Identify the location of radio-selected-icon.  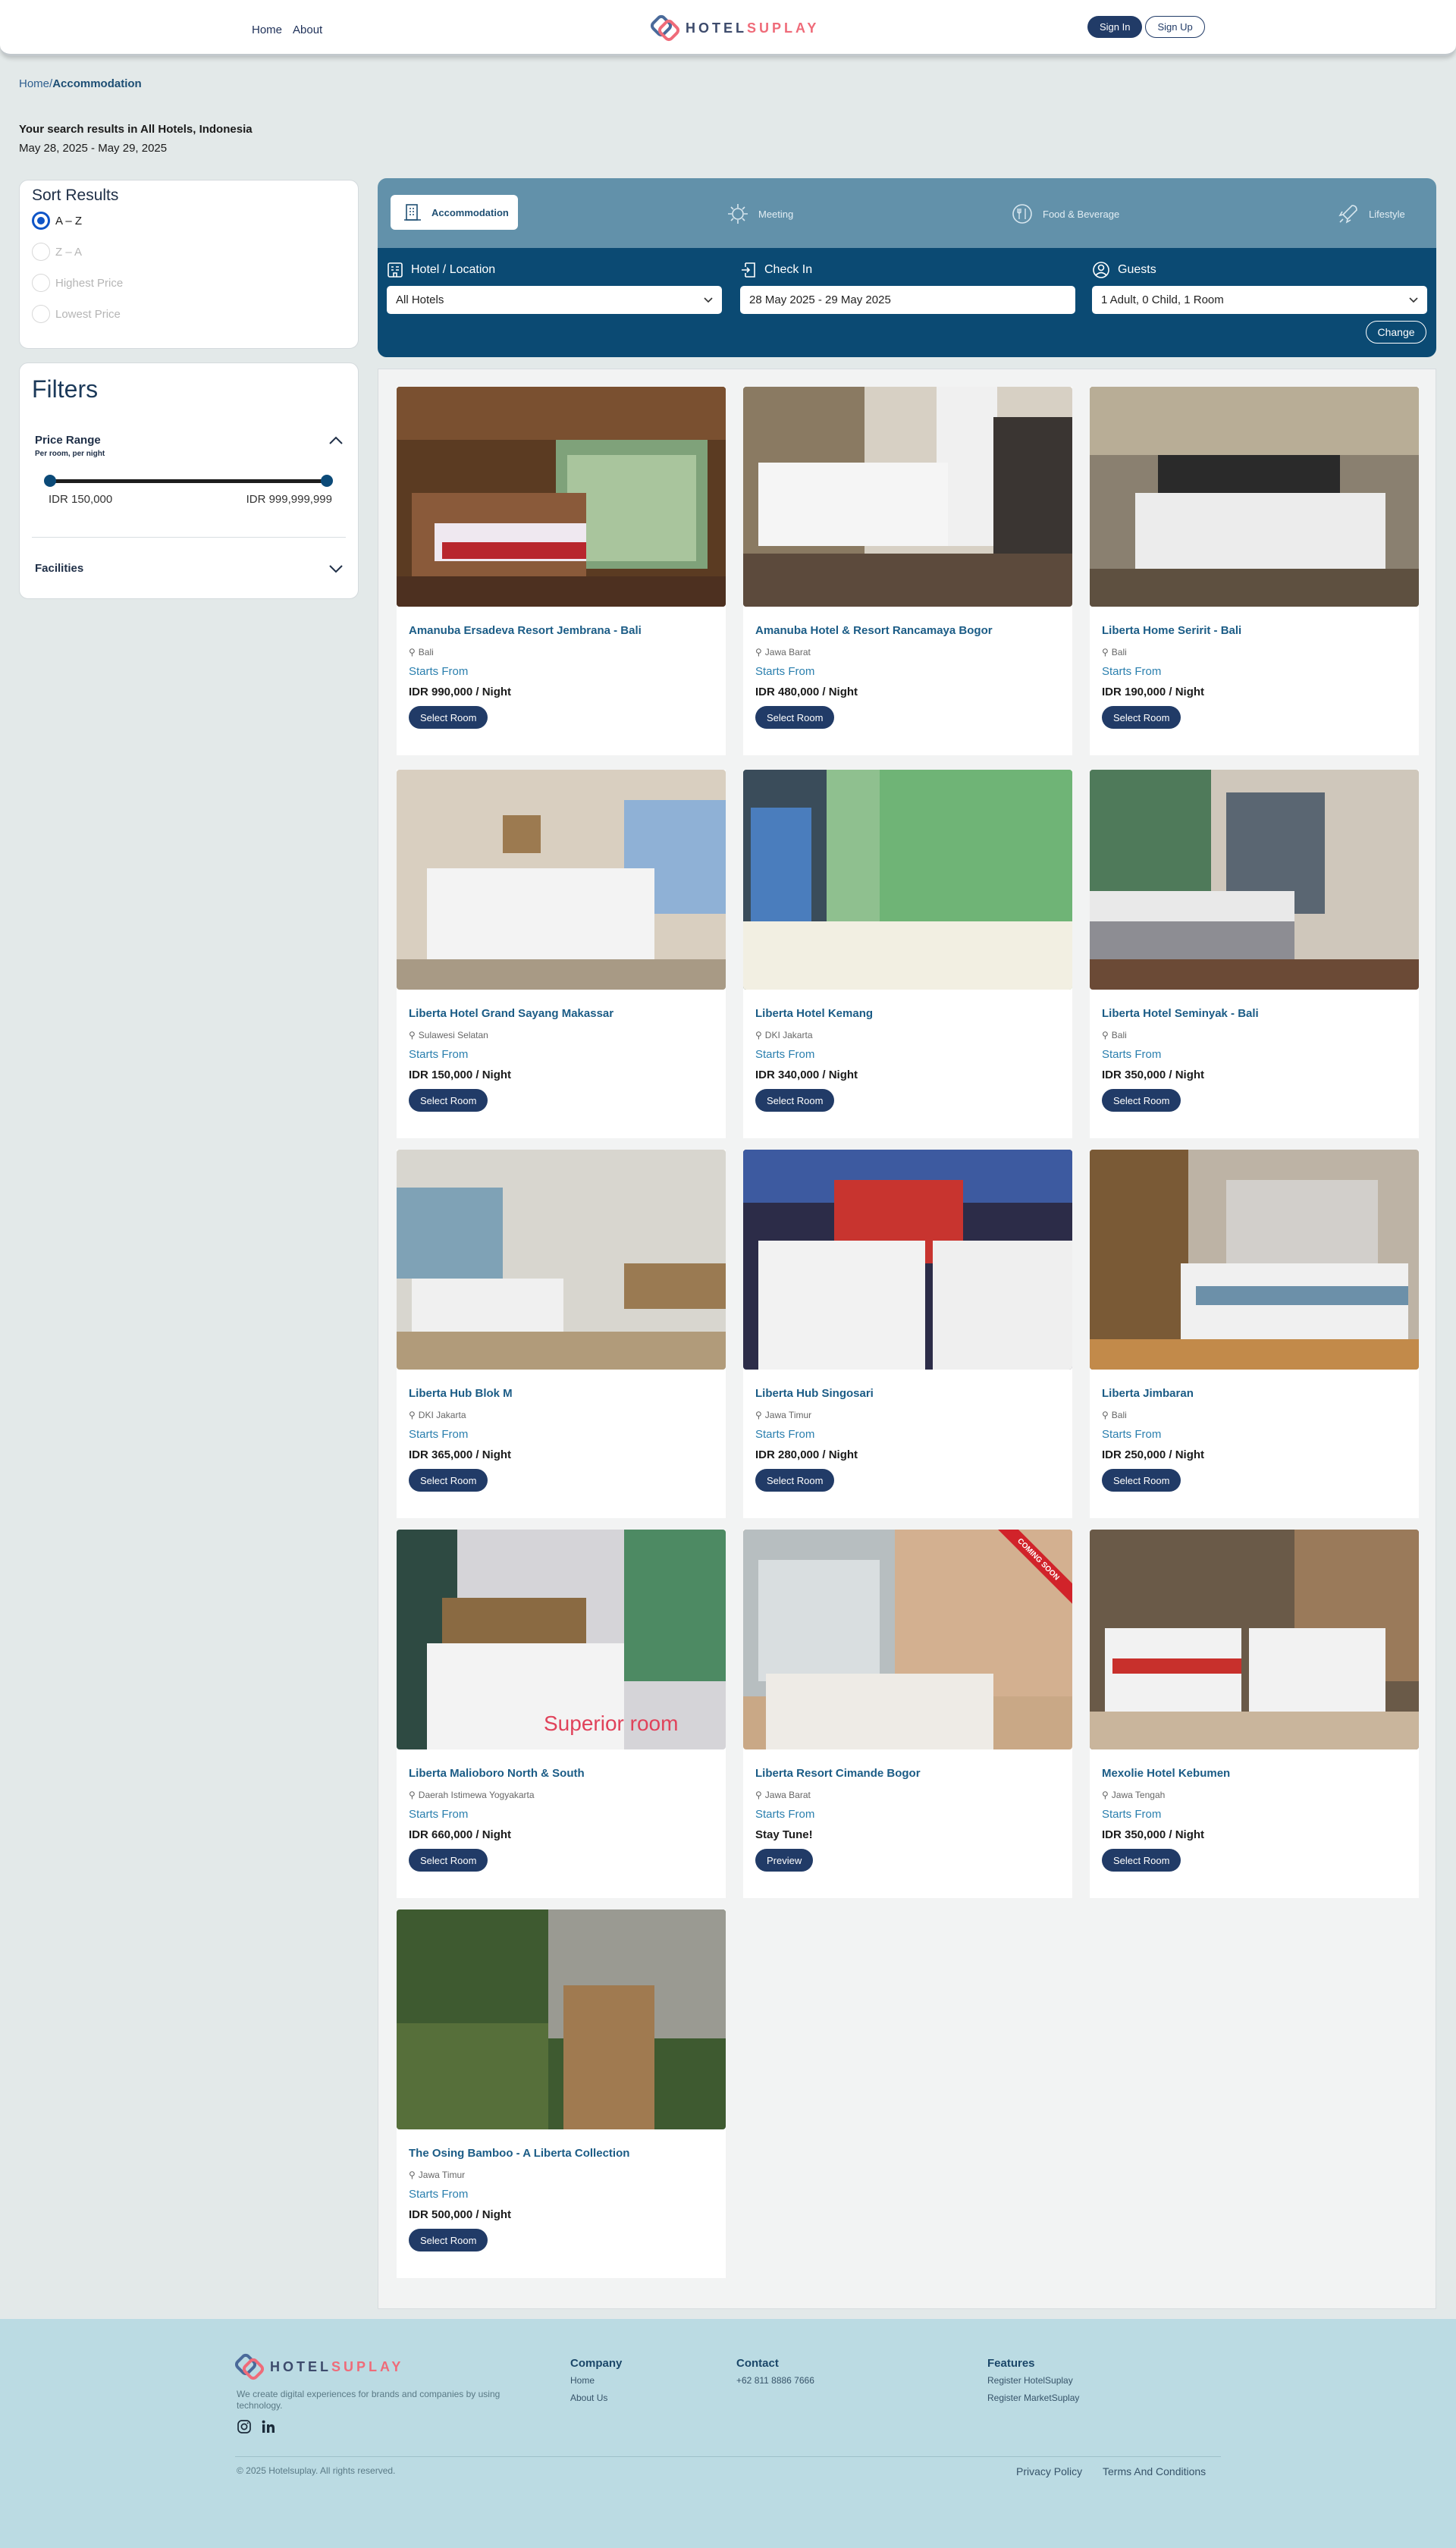
(41, 221).